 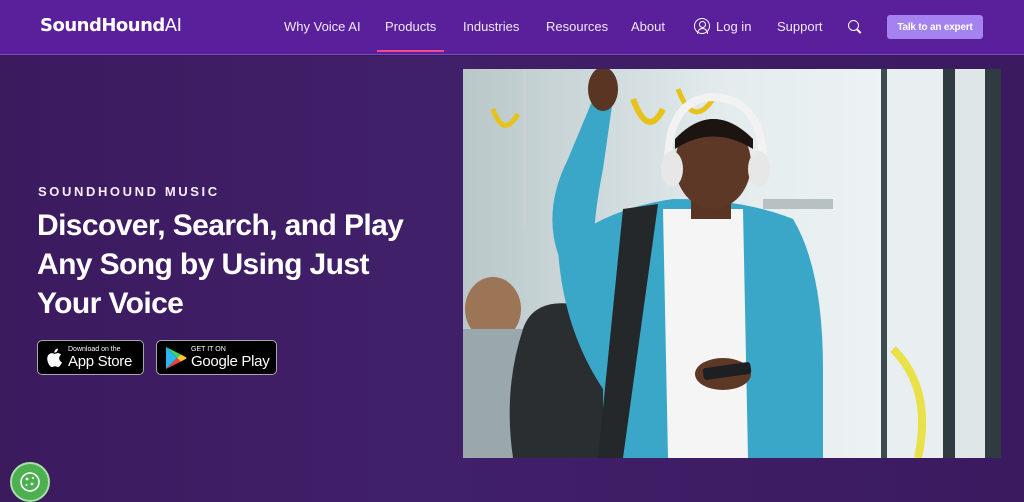 I want to click on nav-item-industries: Industries, so click(x=491, y=26).